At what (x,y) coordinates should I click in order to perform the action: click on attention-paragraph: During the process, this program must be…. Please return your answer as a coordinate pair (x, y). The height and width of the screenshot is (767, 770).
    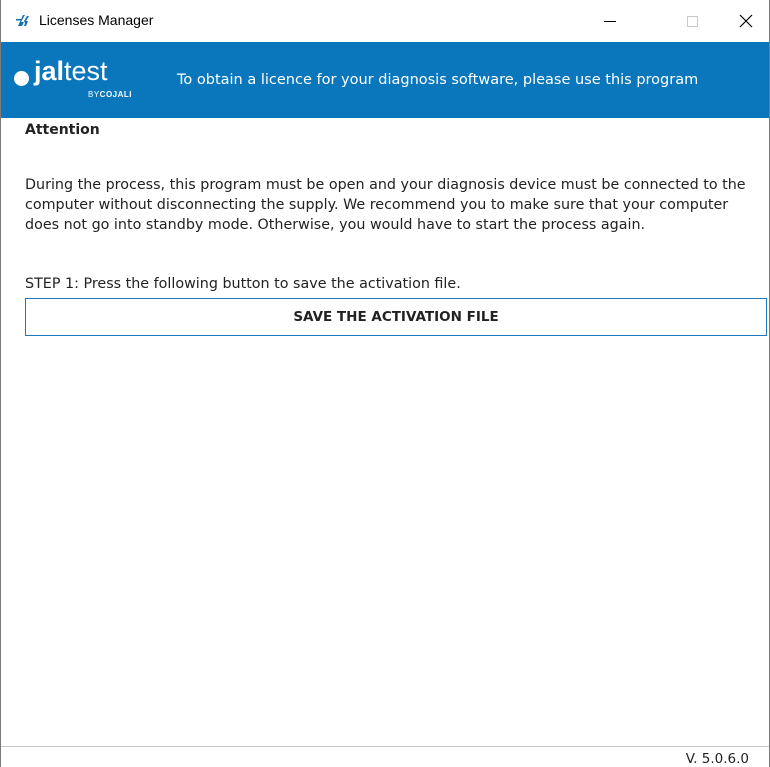
    Looking at the image, I should click on (385, 205).